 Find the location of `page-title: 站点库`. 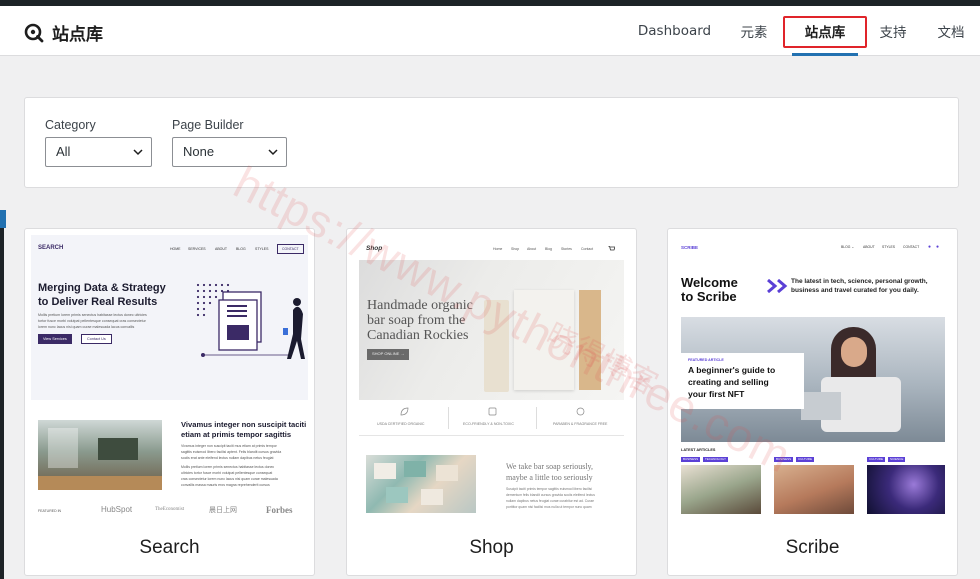

page-title: 站点库 is located at coordinates (77, 35).